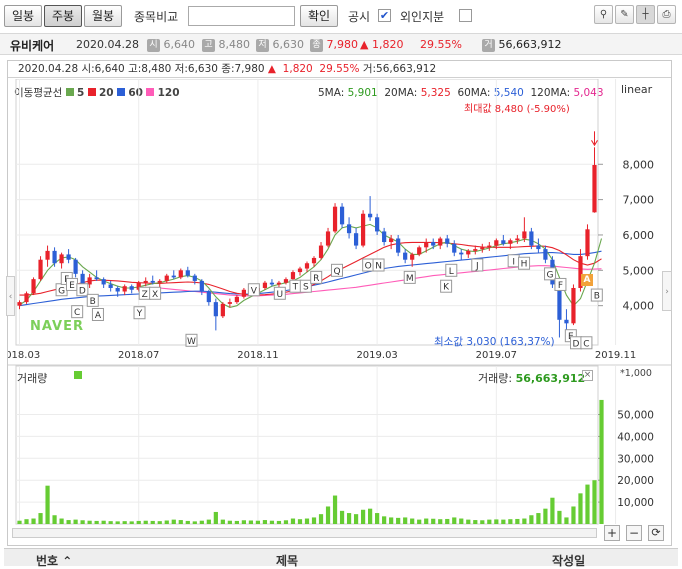 The width and height of the screenshot is (682, 569). Describe the element at coordinates (287, 561) in the screenshot. I see `col-title-header: 제목` at that location.